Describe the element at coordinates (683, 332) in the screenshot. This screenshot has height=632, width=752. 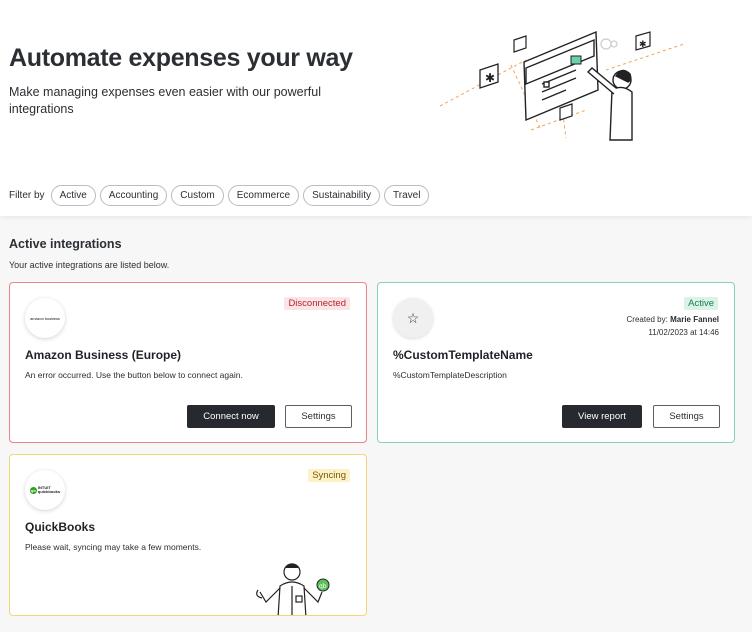
I see `created-date: 11/02/2023 at 14:46` at that location.